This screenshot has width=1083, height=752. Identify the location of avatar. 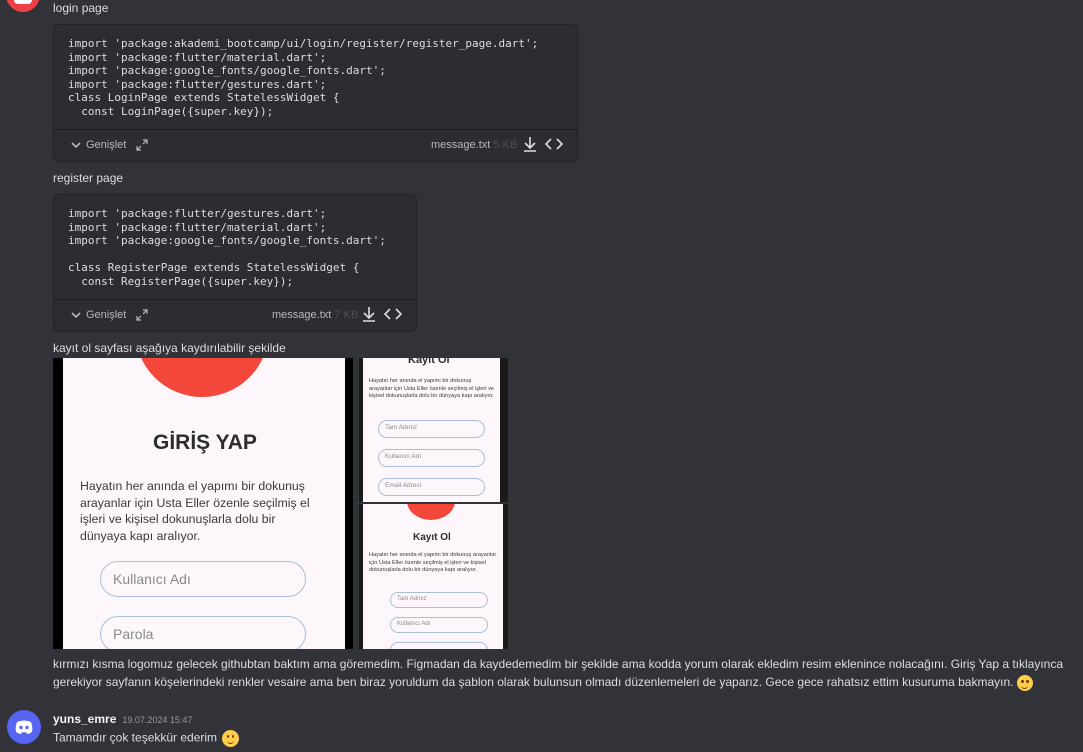
(24, 727).